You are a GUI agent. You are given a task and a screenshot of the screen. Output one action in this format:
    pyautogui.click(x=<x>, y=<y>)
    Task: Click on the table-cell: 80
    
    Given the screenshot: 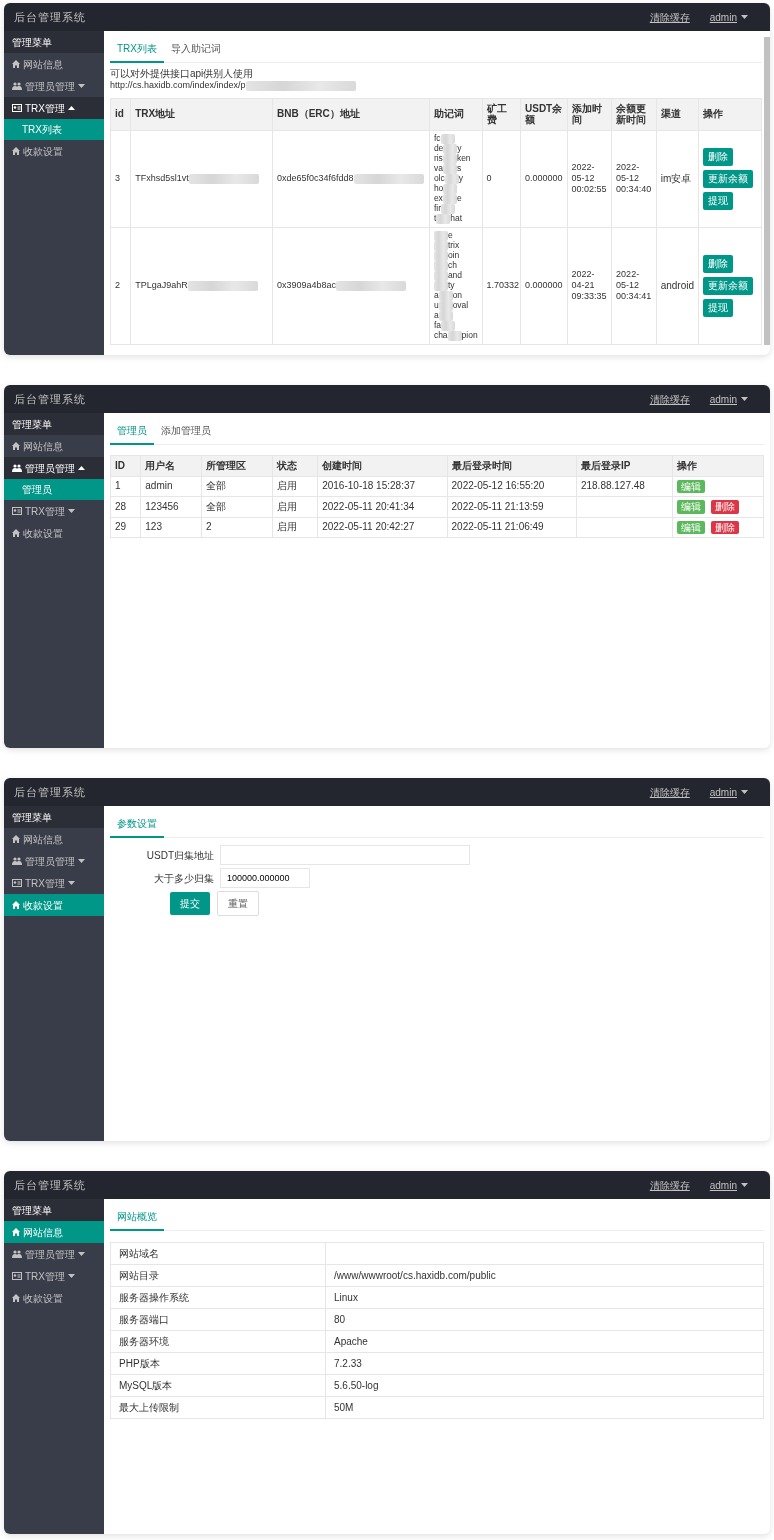 What is the action you would take?
    pyautogui.click(x=544, y=1319)
    